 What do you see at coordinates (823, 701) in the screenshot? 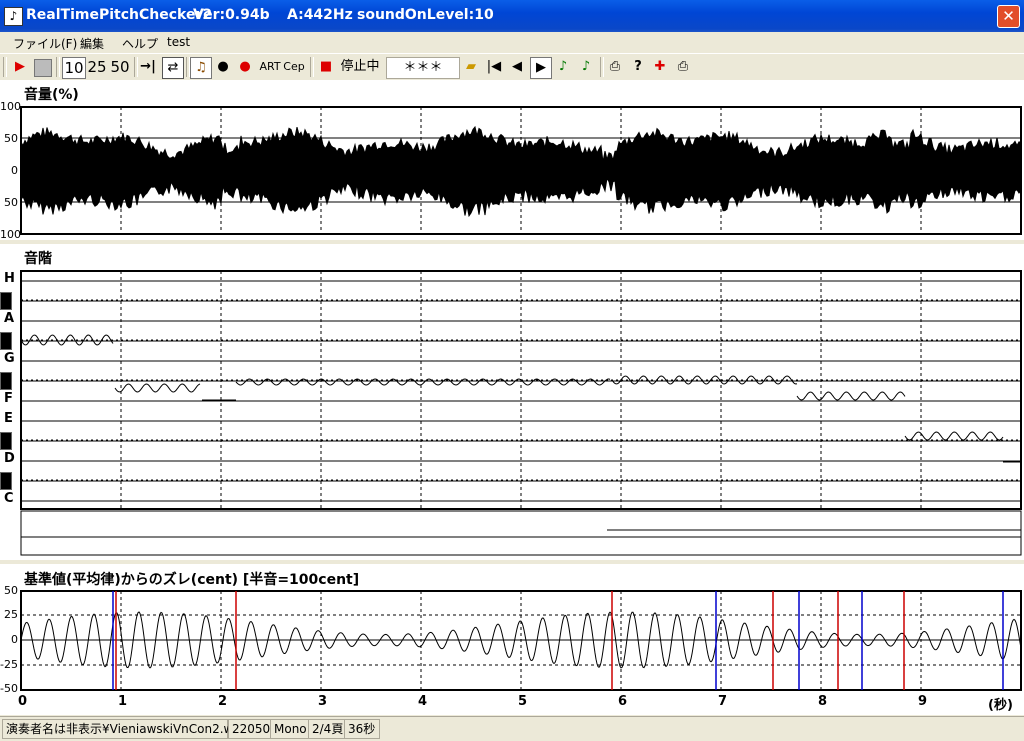
I see `x-tick-label: 8` at bounding box center [823, 701].